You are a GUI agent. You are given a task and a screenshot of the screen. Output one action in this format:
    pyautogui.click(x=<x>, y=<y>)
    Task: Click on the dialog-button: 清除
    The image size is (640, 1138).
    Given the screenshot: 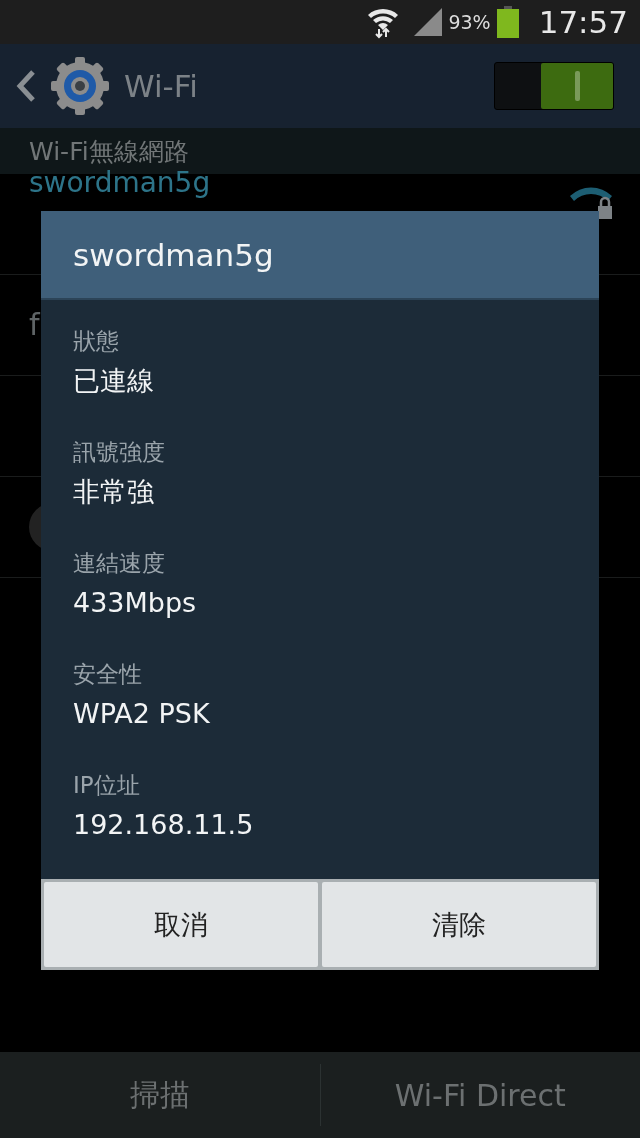 What is the action you would take?
    pyautogui.click(x=459, y=924)
    